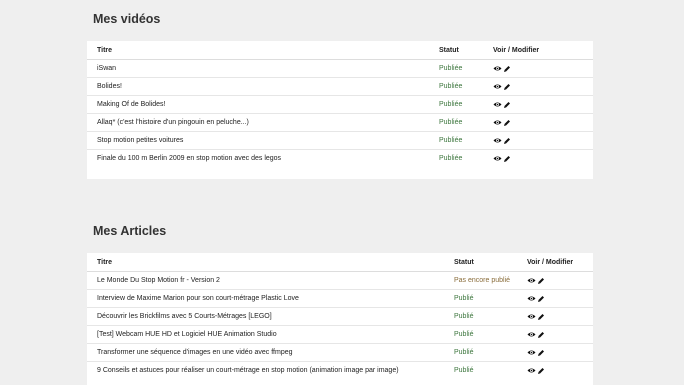 Image resolution: width=684 pixels, height=385 pixels. I want to click on video-row: Bolides! Publiée, so click(340, 86).